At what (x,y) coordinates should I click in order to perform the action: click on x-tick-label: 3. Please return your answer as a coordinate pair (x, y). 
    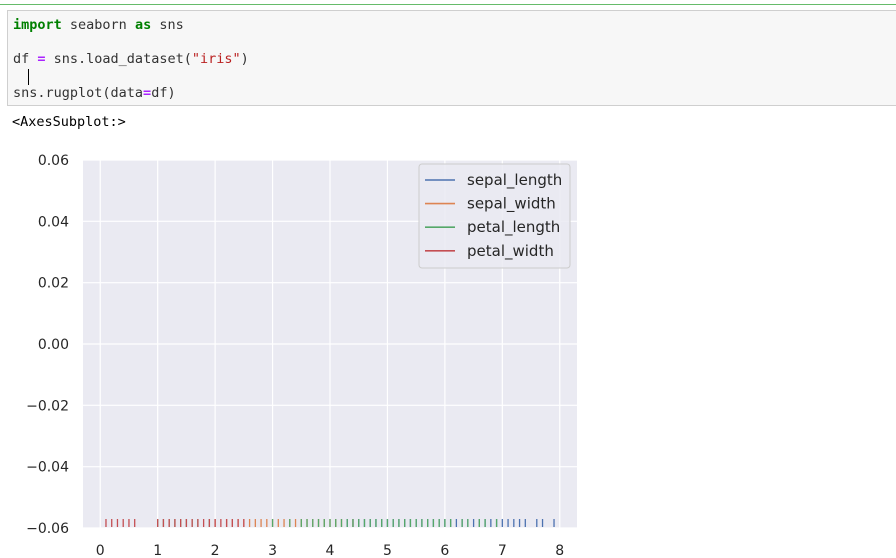
    Looking at the image, I should click on (272, 550).